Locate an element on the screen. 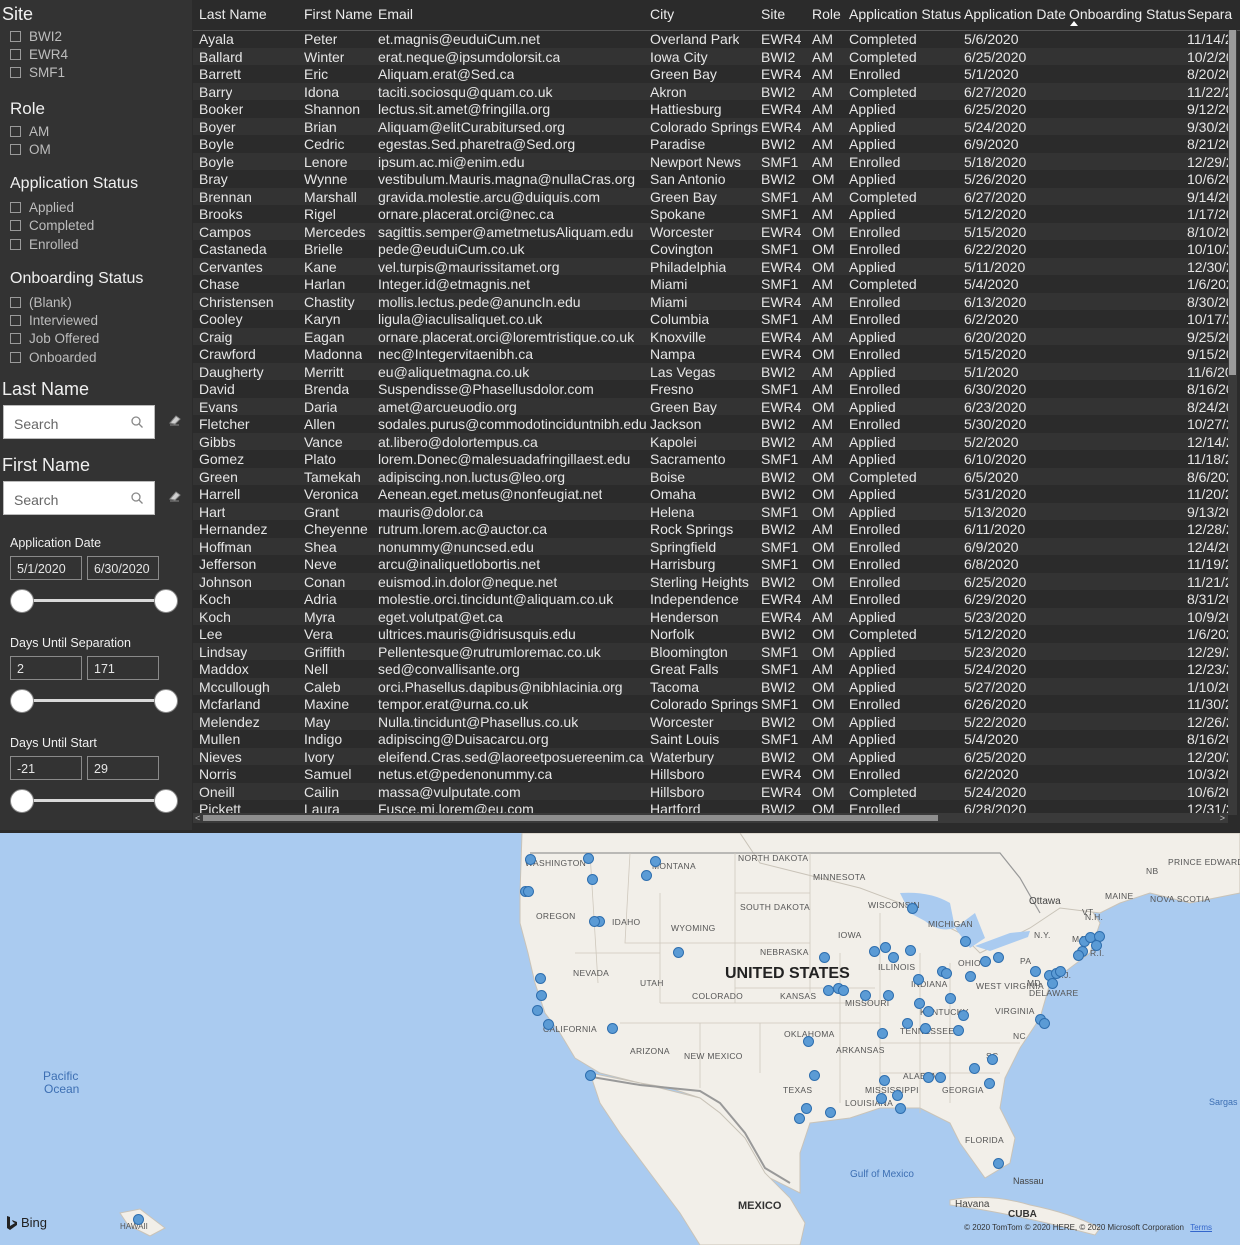 This screenshot has width=1240, height=1245. app-status-option-completed: Completed is located at coordinates (52, 225).